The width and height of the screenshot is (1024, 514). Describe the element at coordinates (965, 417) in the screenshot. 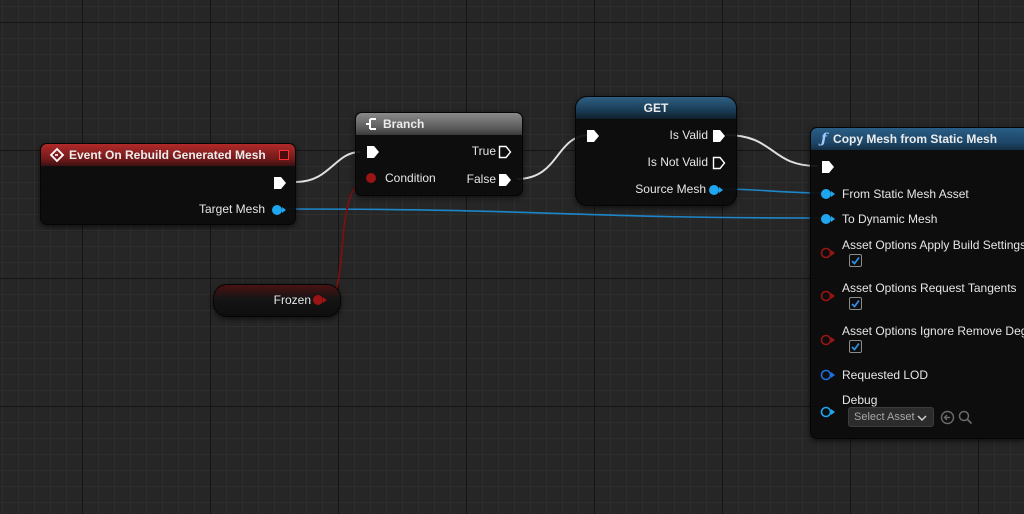

I see `search-icon` at that location.